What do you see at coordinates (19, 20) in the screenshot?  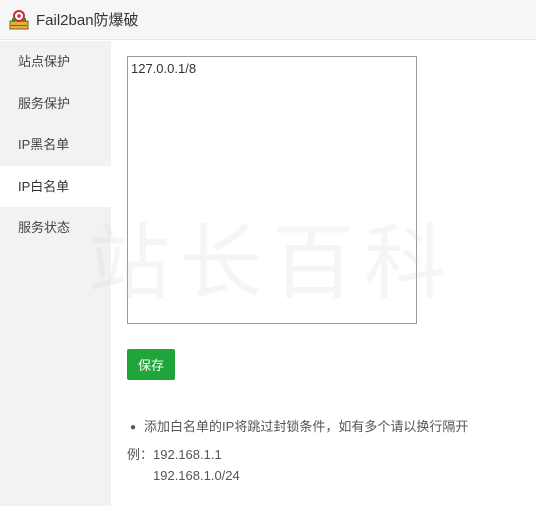 I see `fail2ban-app-icon` at bounding box center [19, 20].